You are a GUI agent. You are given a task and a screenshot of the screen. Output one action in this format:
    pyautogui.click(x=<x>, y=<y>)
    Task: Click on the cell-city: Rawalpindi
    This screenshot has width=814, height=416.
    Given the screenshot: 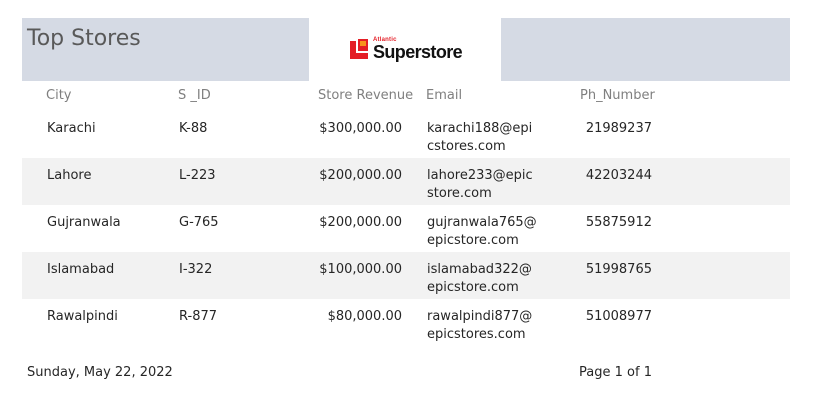 What is the action you would take?
    pyautogui.click(x=82, y=316)
    